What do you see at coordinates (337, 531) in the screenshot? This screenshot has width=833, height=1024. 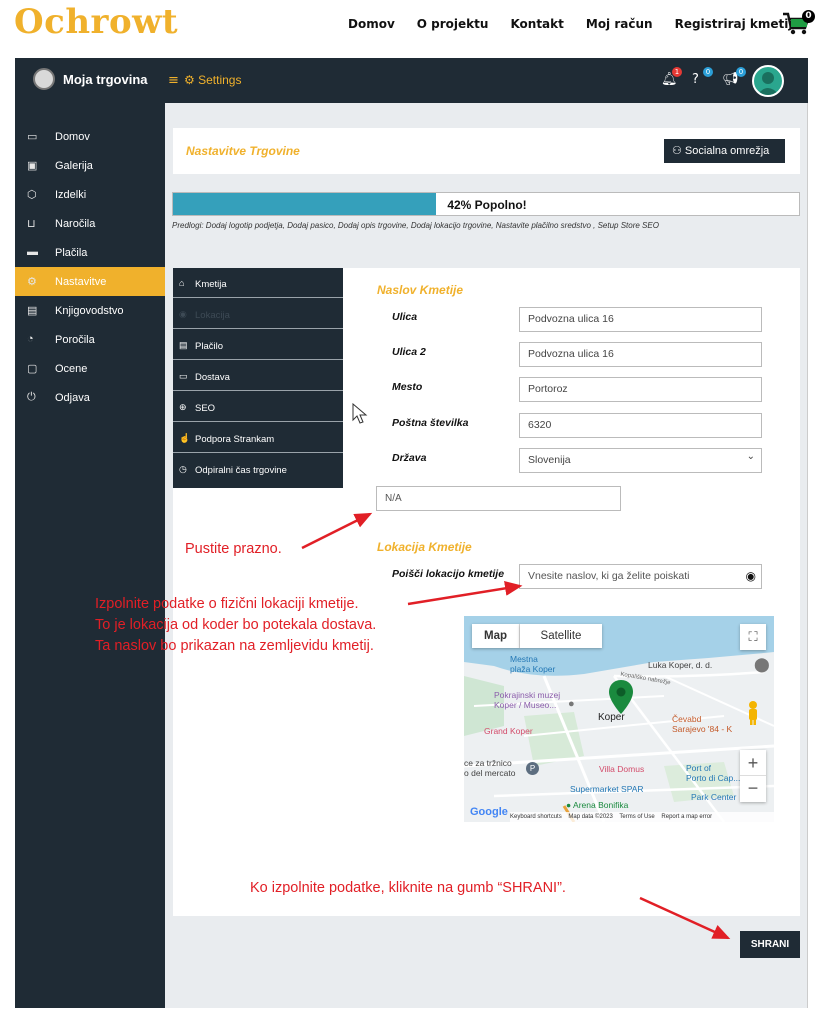 I see `arrow-to-empty-field` at bounding box center [337, 531].